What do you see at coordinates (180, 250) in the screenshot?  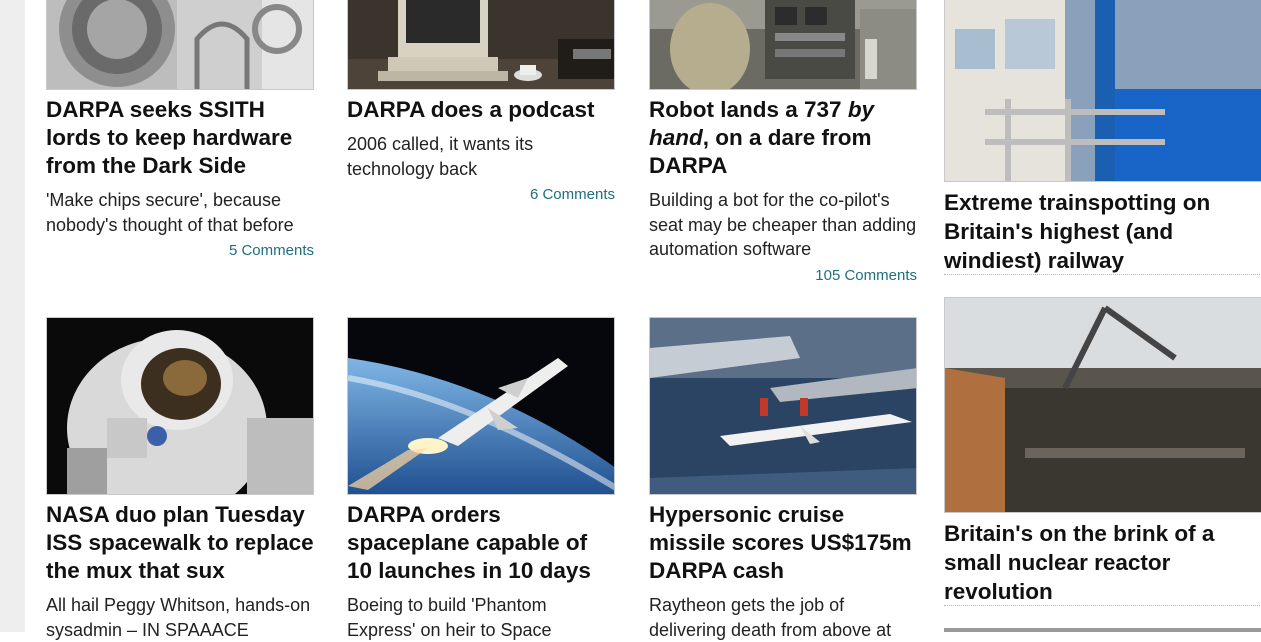 I see `comments-link: 5 Comments` at bounding box center [180, 250].